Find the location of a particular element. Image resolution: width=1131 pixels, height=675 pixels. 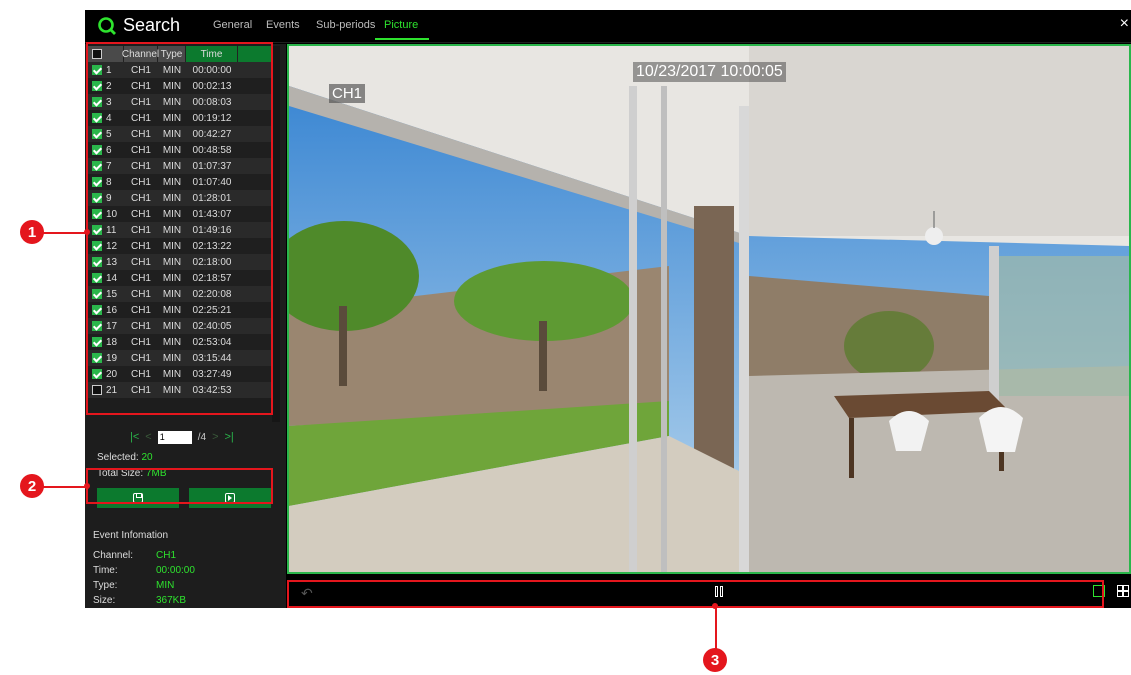

event-time-value: 00:00:00 is located at coordinates (175, 570).